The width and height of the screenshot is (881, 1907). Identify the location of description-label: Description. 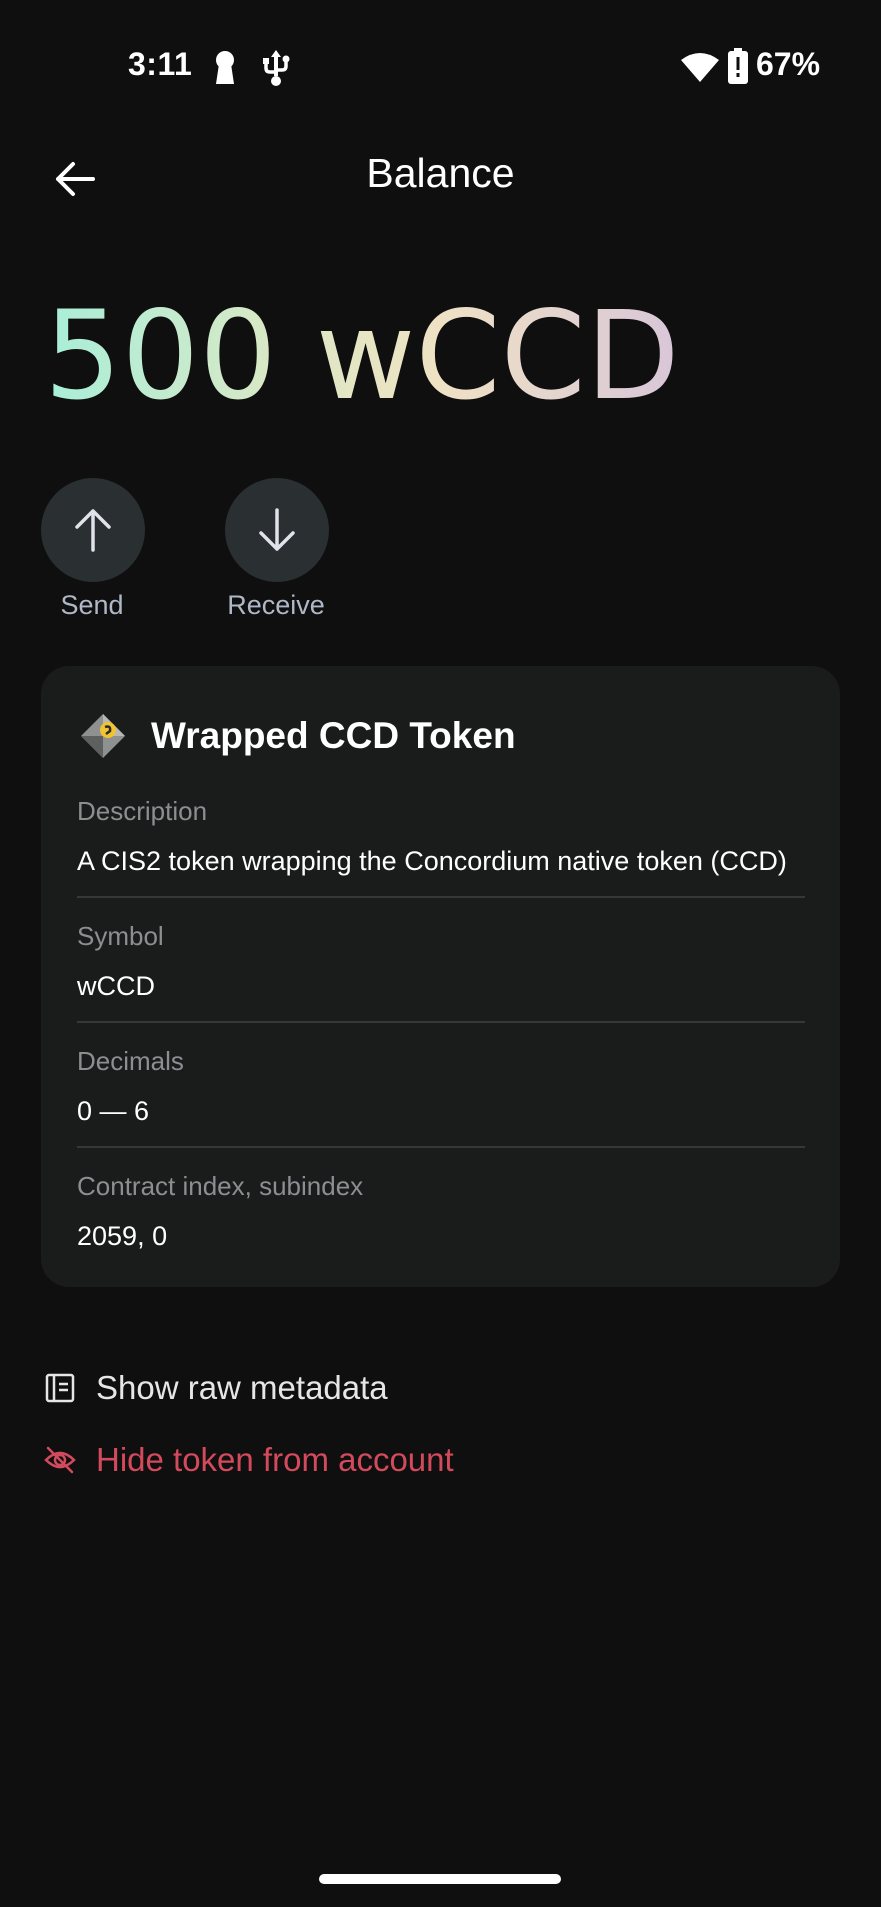
(142, 811).